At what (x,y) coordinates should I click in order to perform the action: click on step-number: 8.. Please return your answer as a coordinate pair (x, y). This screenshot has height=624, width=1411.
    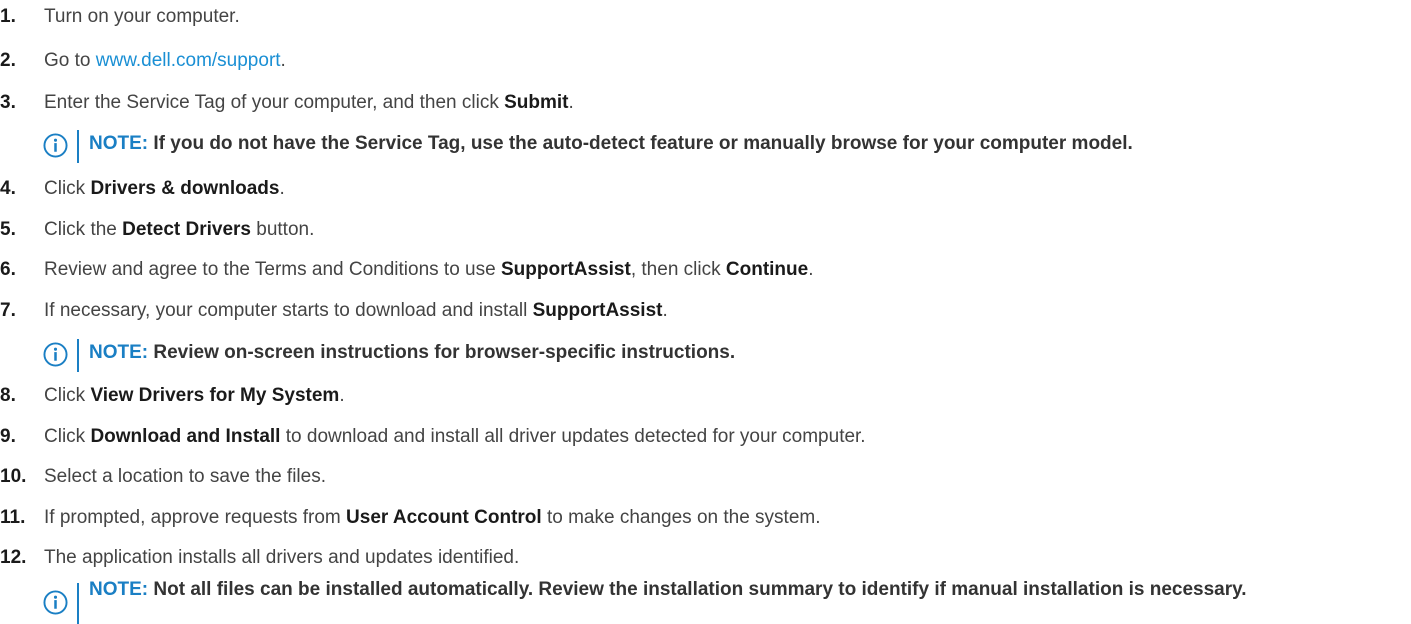
    Looking at the image, I should click on (8, 395).